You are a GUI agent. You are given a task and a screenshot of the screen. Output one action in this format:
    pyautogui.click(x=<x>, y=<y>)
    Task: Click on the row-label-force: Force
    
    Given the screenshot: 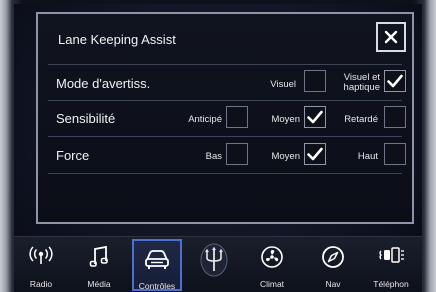 What is the action you would take?
    pyautogui.click(x=73, y=155)
    